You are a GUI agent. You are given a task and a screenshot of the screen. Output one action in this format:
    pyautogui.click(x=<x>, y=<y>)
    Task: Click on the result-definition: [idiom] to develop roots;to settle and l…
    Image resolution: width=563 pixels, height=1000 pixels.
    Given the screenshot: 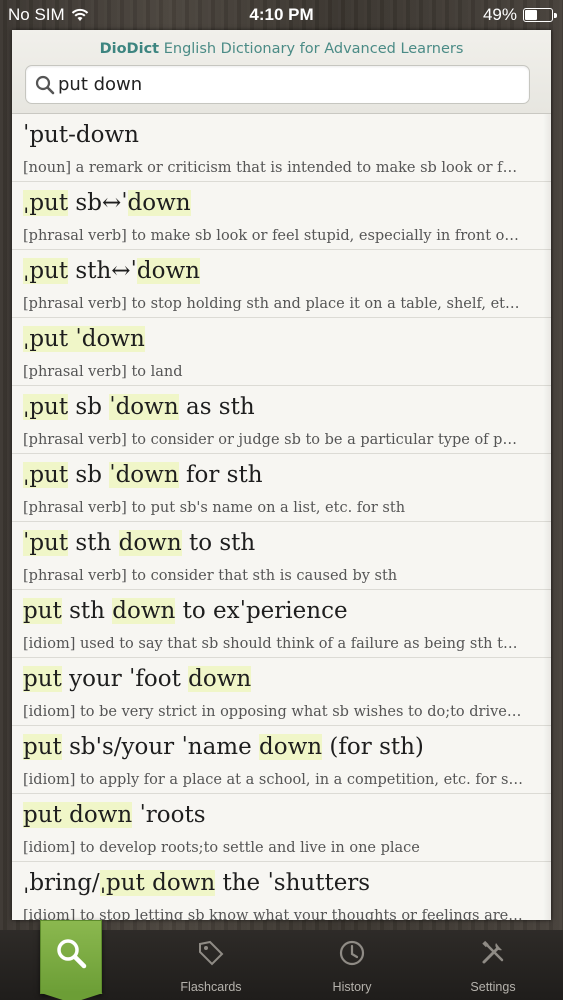 What is the action you would take?
    pyautogui.click(x=221, y=848)
    